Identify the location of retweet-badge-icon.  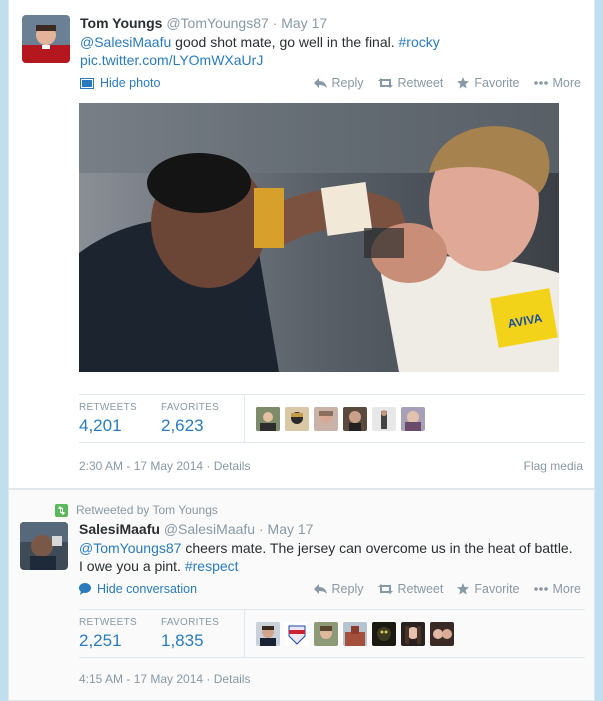
(61, 510).